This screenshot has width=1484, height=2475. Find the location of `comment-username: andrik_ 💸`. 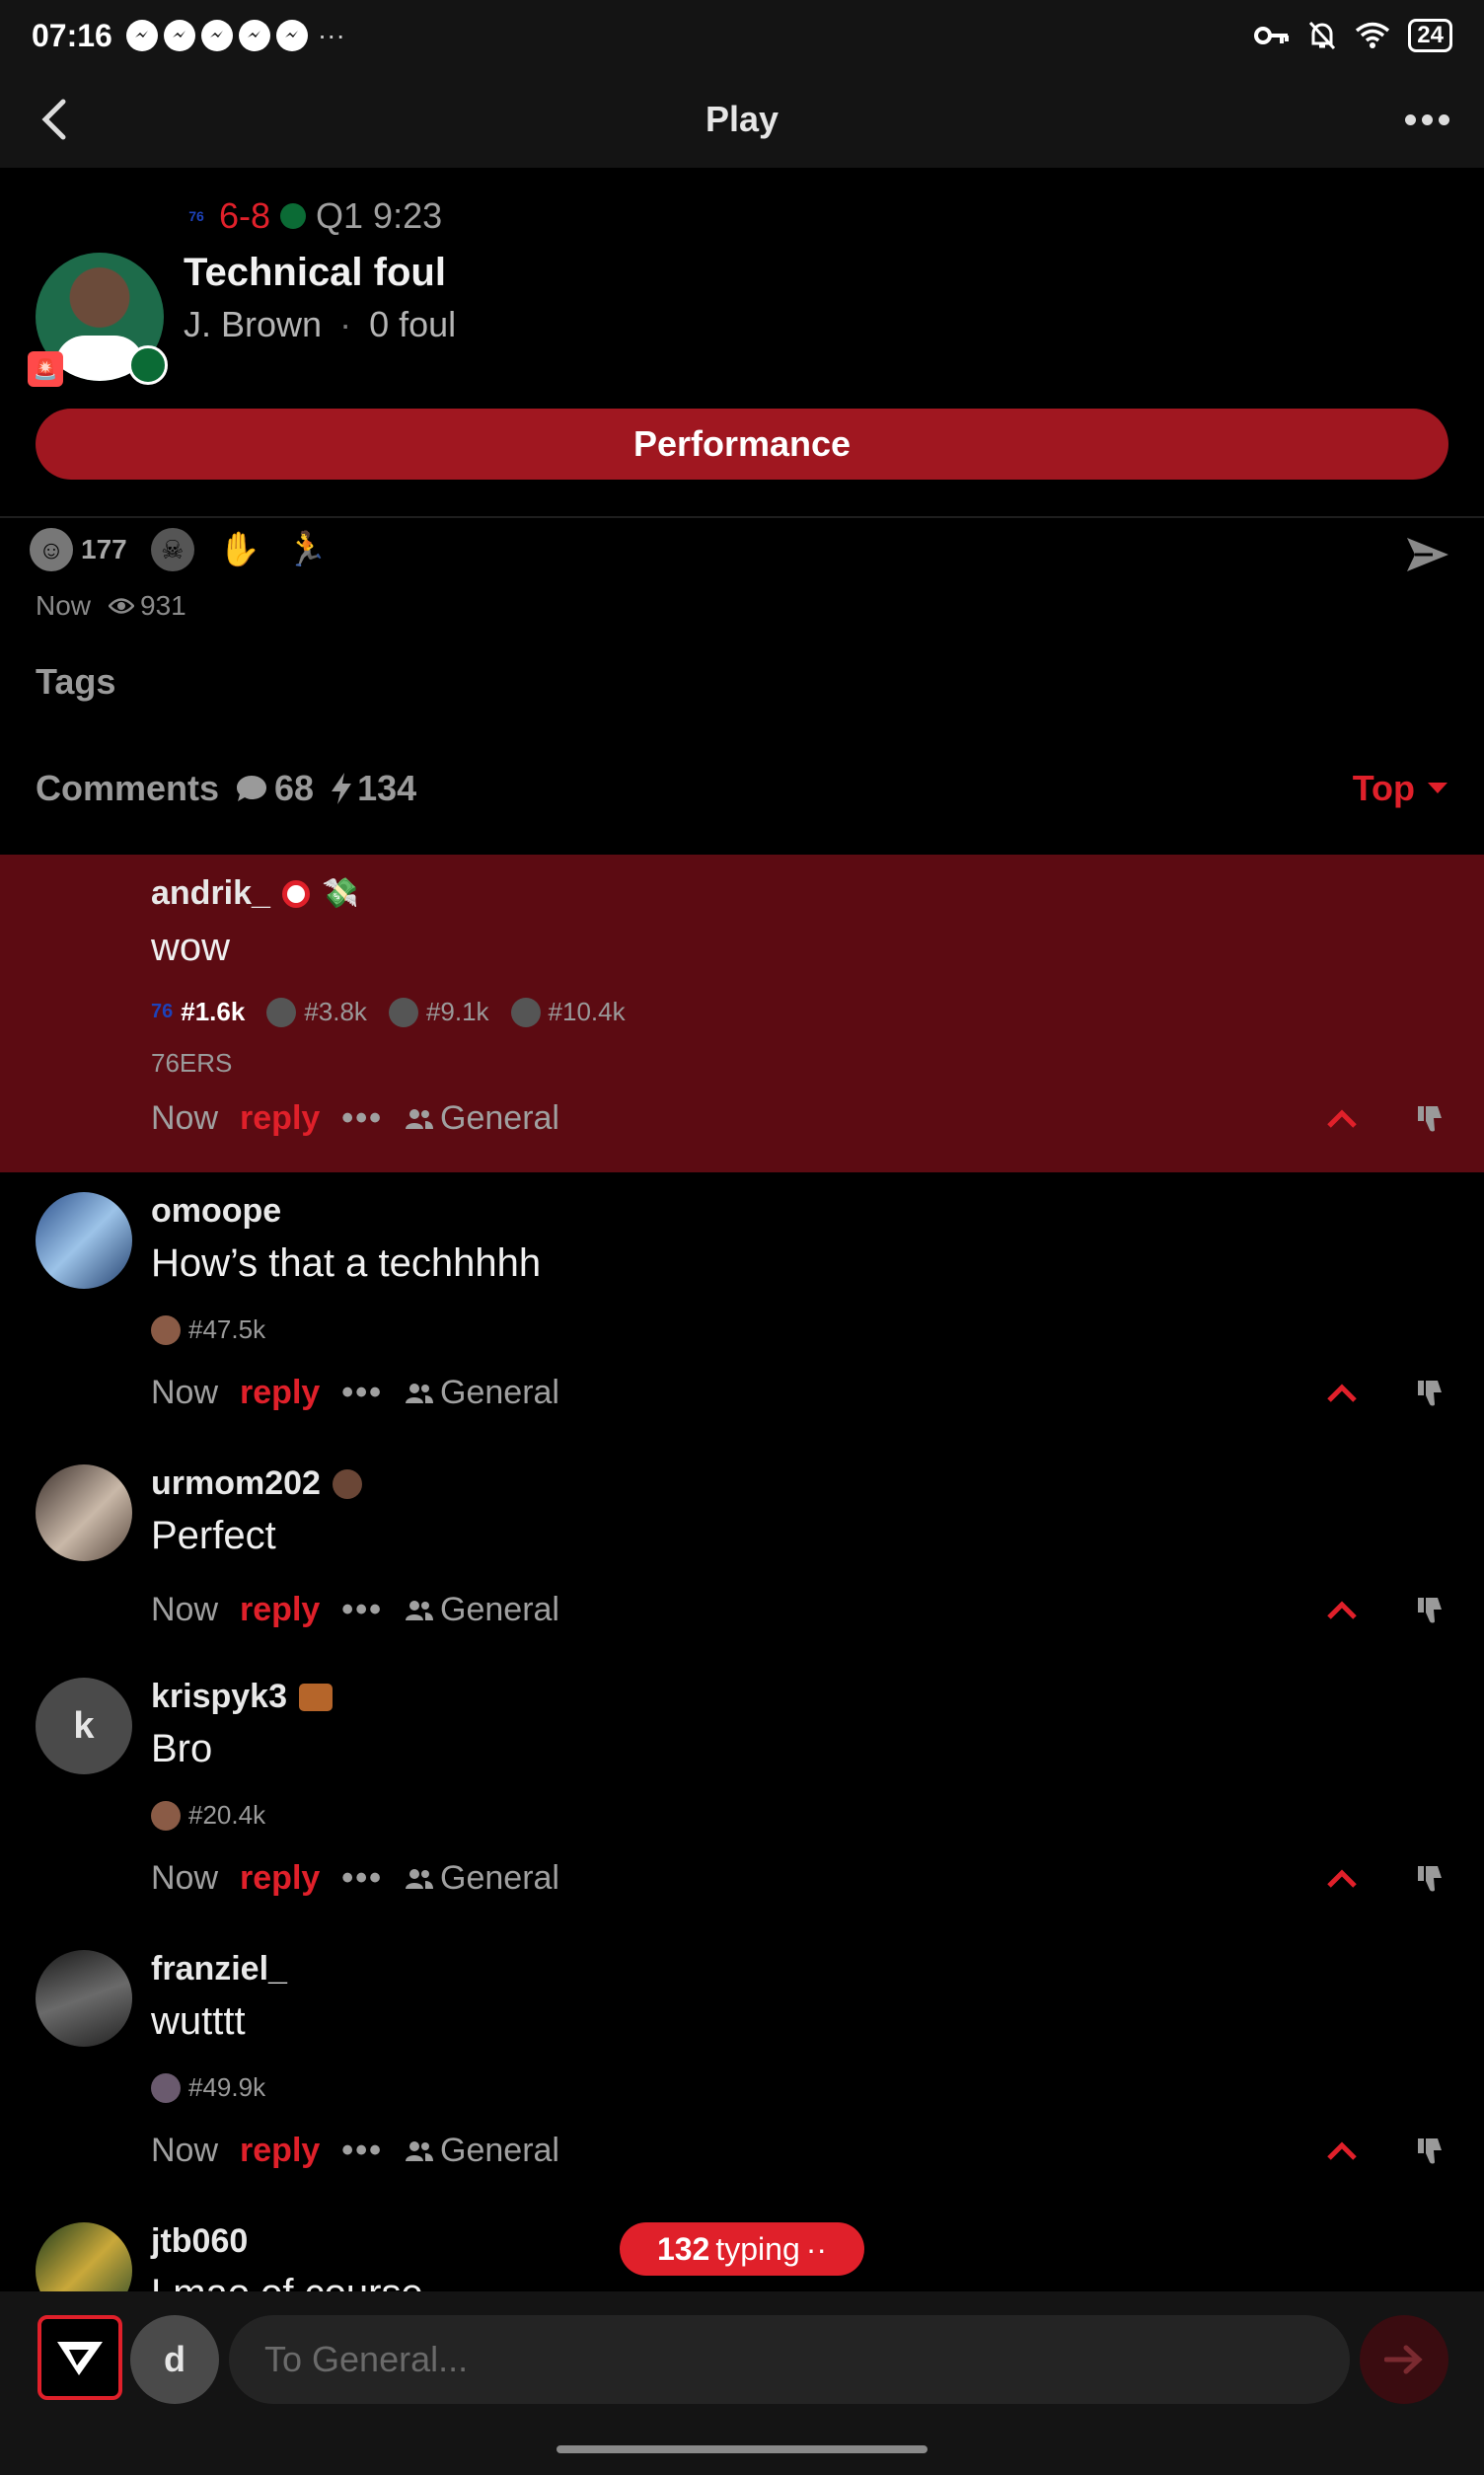

comment-username: andrik_ 💸 is located at coordinates (254, 893).